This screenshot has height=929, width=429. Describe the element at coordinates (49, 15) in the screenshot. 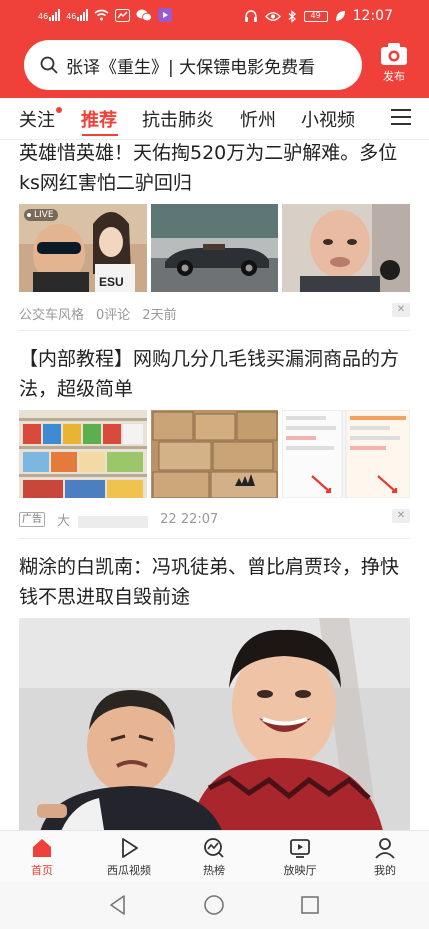

I see `signal-icon: 46` at that location.